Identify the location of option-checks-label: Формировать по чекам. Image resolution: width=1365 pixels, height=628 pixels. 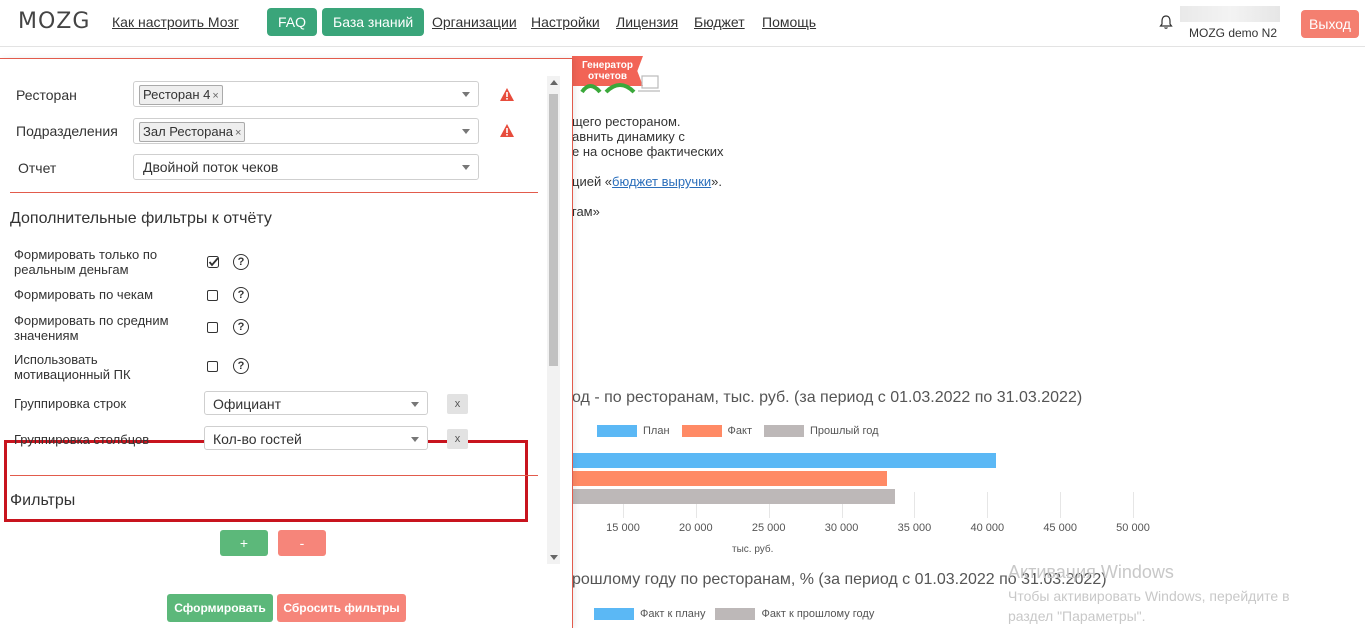
(84, 294).